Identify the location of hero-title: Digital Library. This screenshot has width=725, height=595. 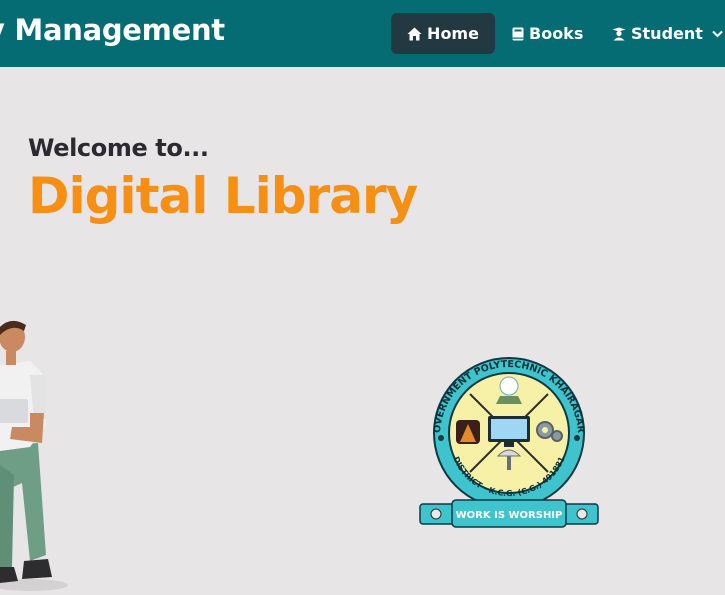
(223, 196).